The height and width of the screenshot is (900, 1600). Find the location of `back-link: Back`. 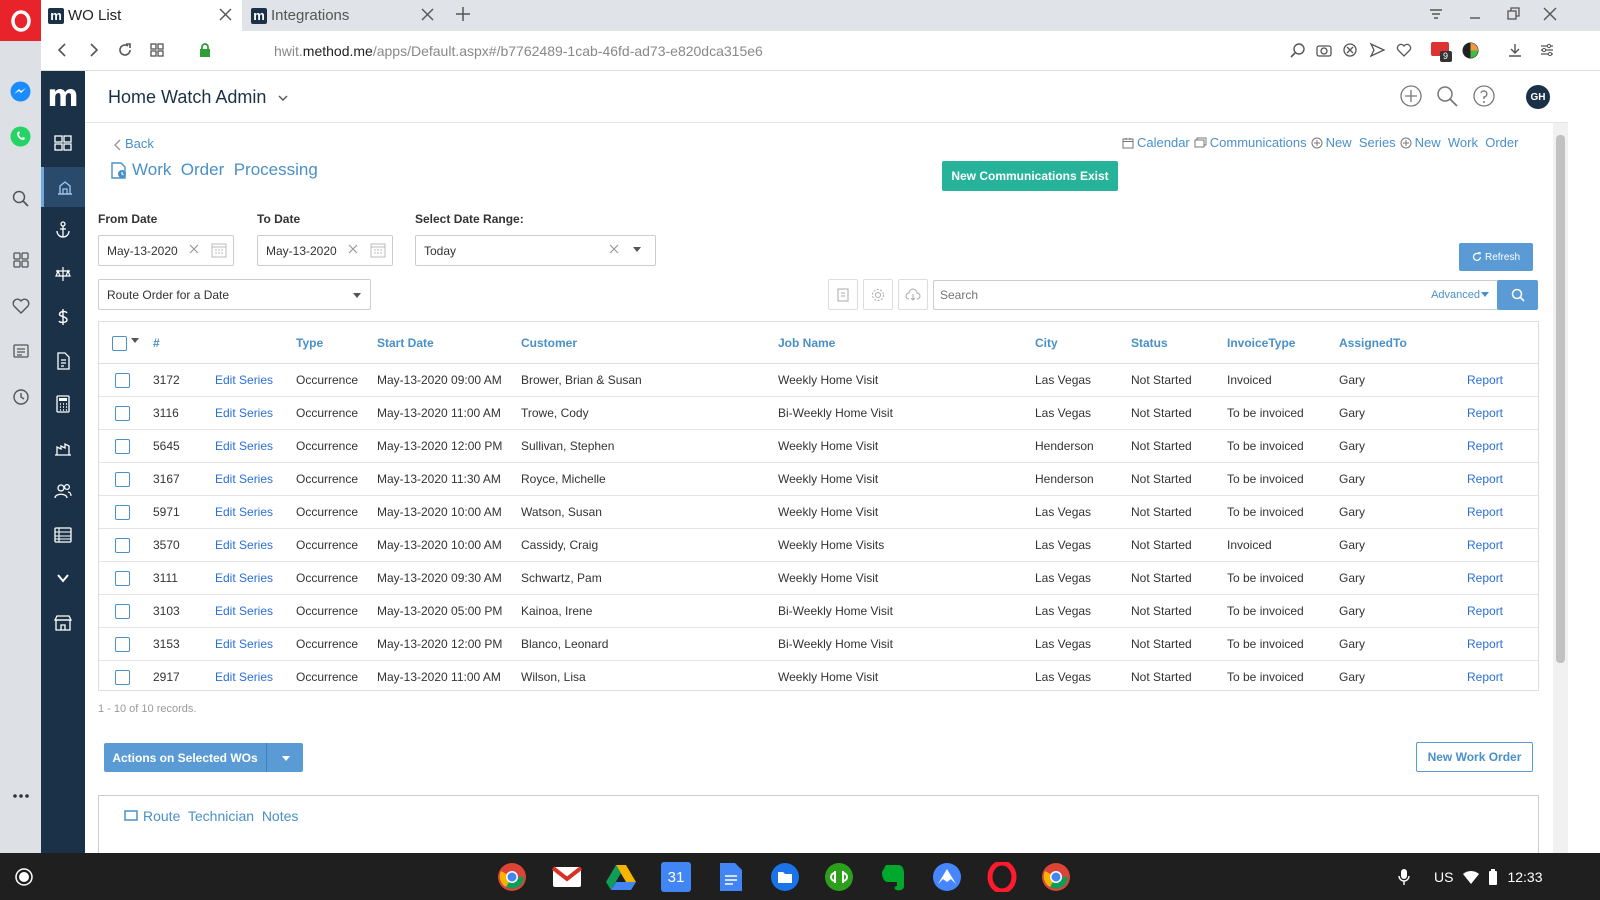

back-link: Back is located at coordinates (133, 143).